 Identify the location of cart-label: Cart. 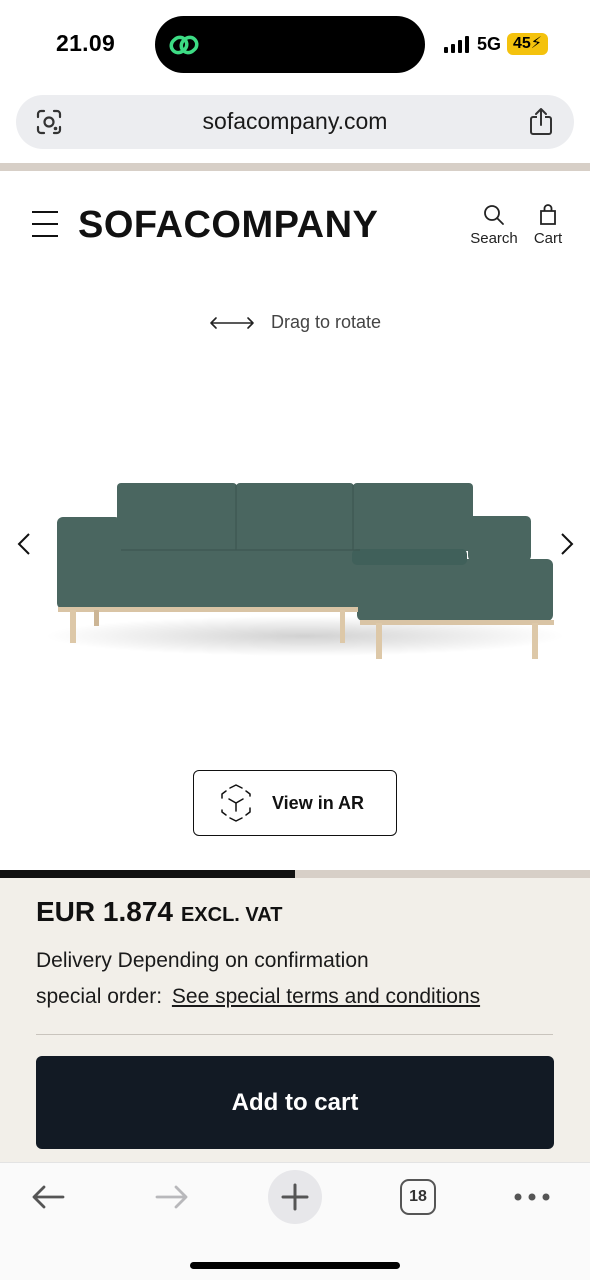
(548, 238).